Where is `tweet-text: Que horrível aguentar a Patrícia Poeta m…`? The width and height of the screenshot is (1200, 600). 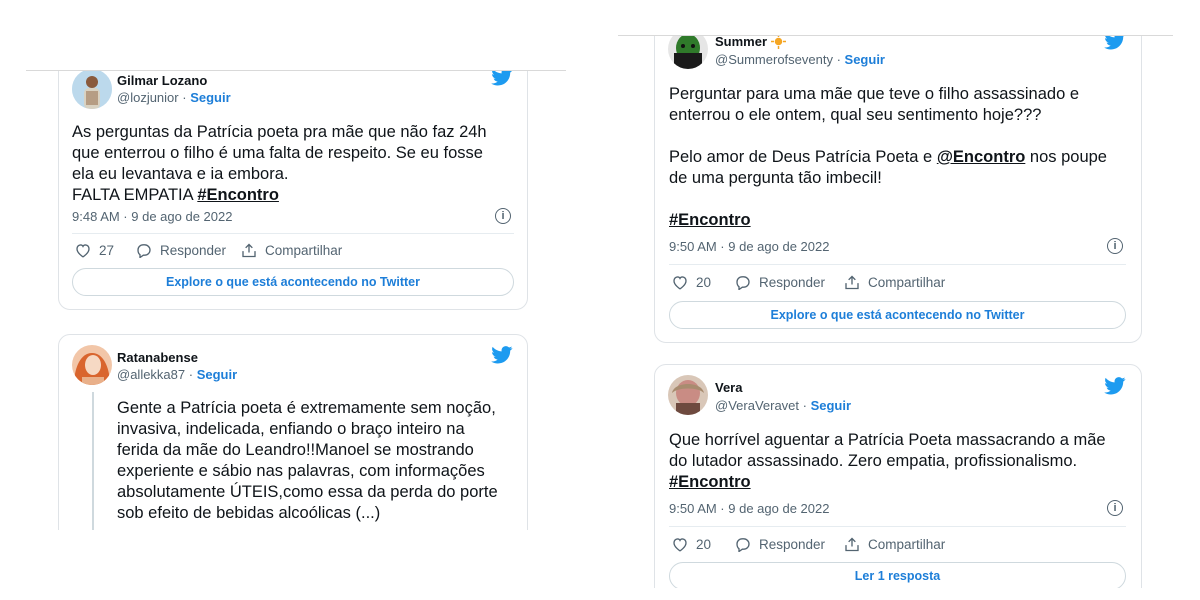 tweet-text: Que horrível aguentar a Patrícia Poeta m… is located at coordinates (887, 450).